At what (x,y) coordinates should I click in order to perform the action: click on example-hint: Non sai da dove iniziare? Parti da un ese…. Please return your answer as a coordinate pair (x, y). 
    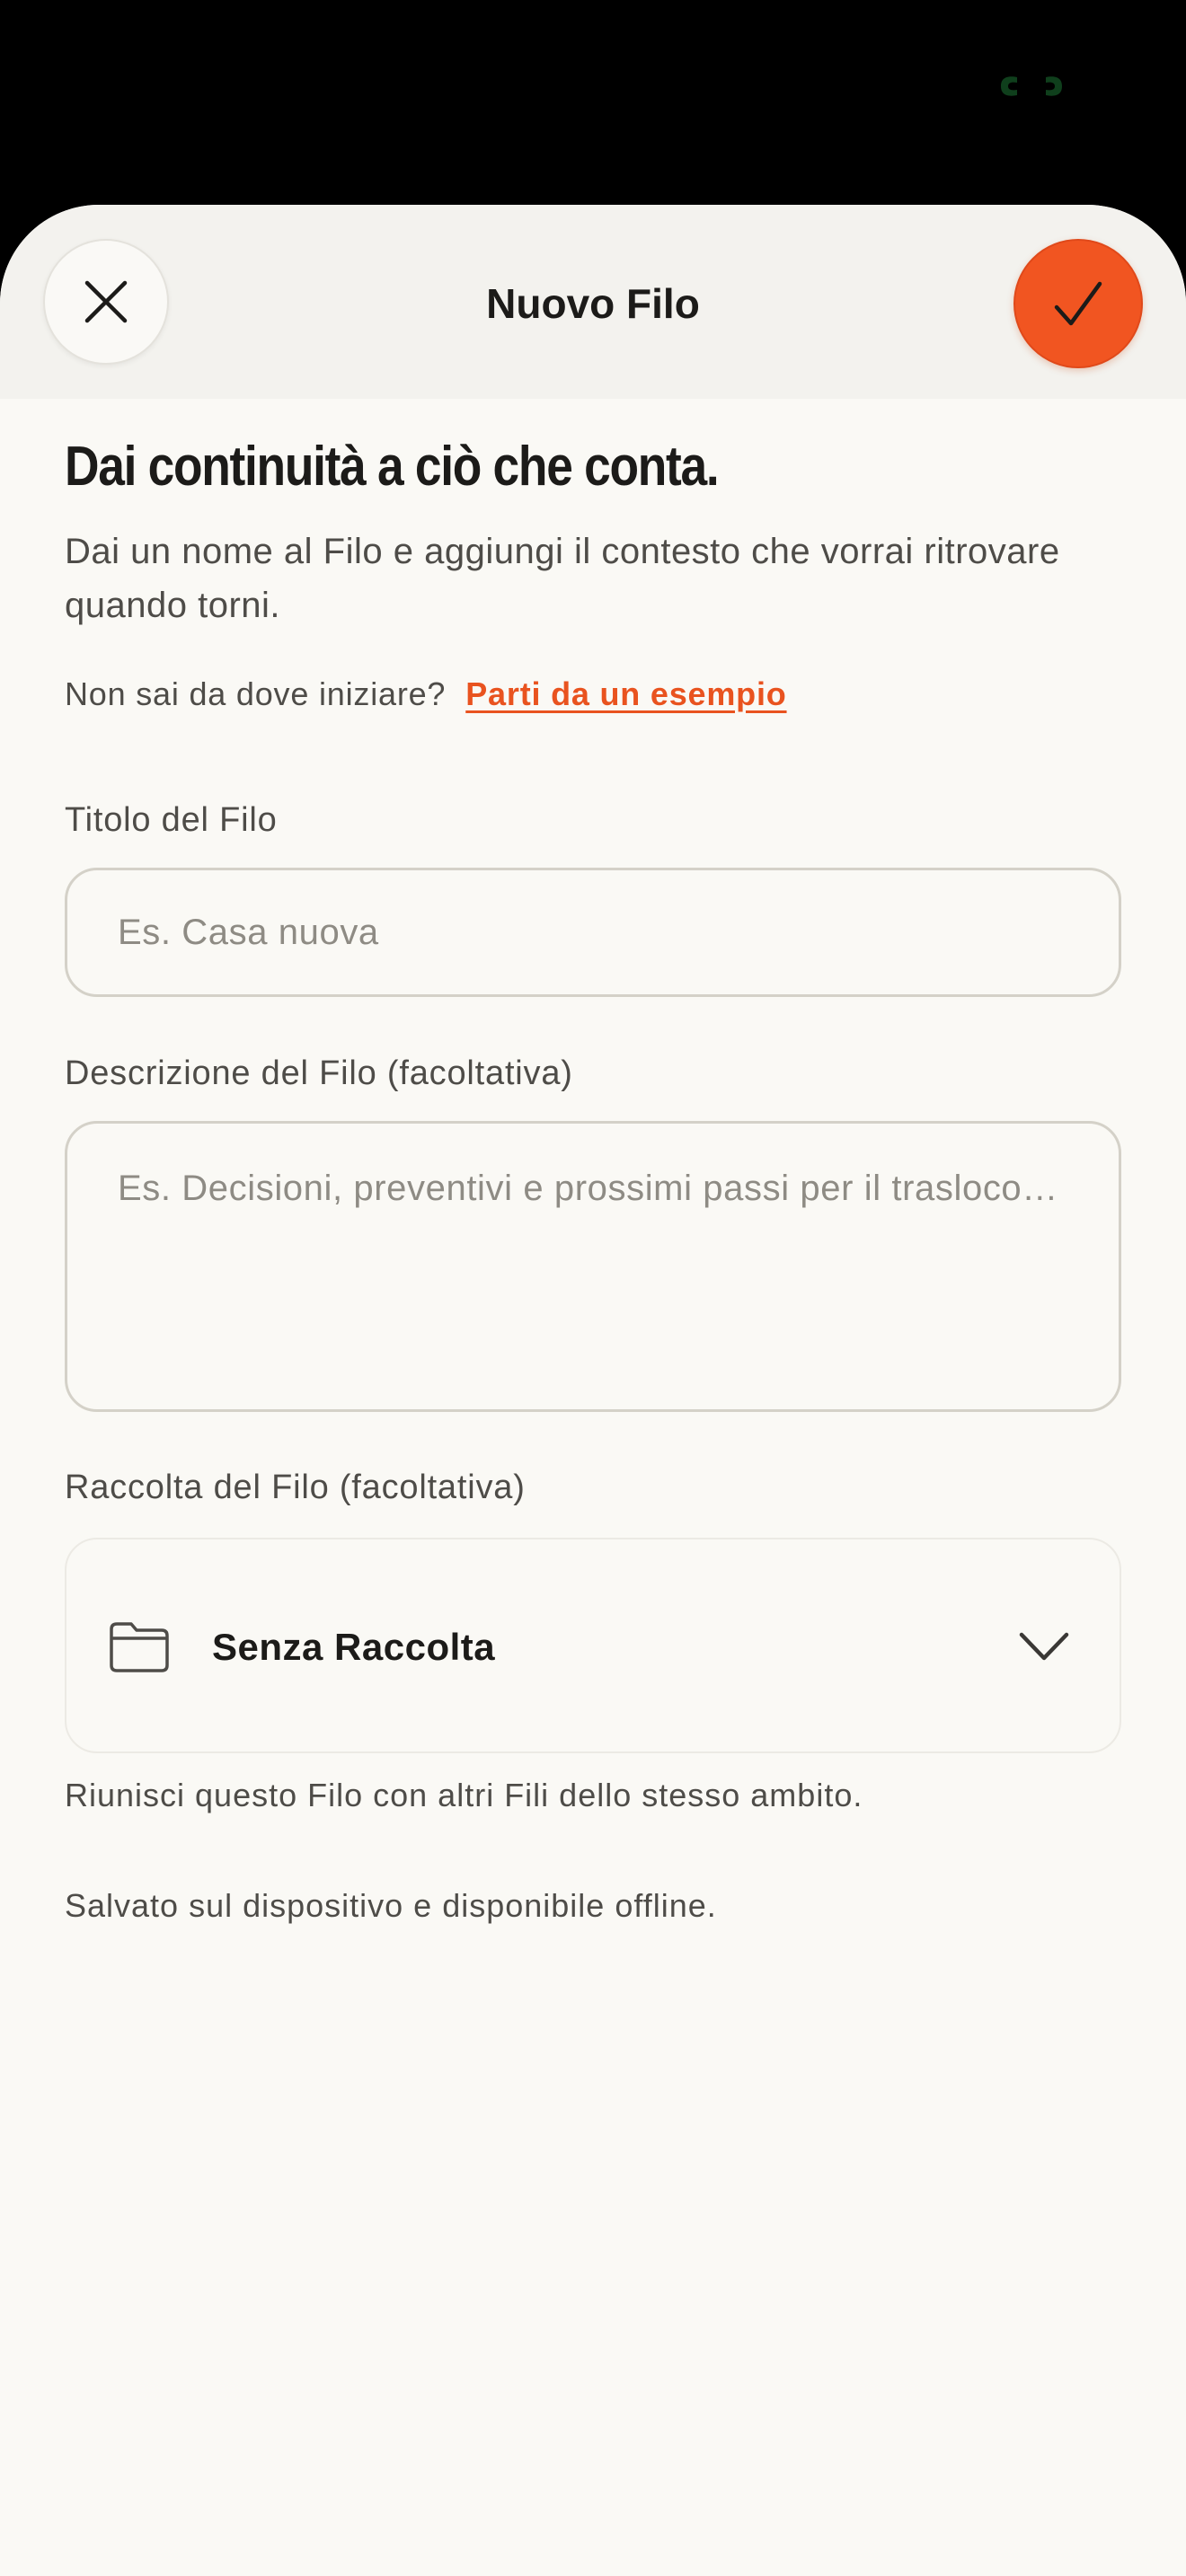
    Looking at the image, I should click on (595, 694).